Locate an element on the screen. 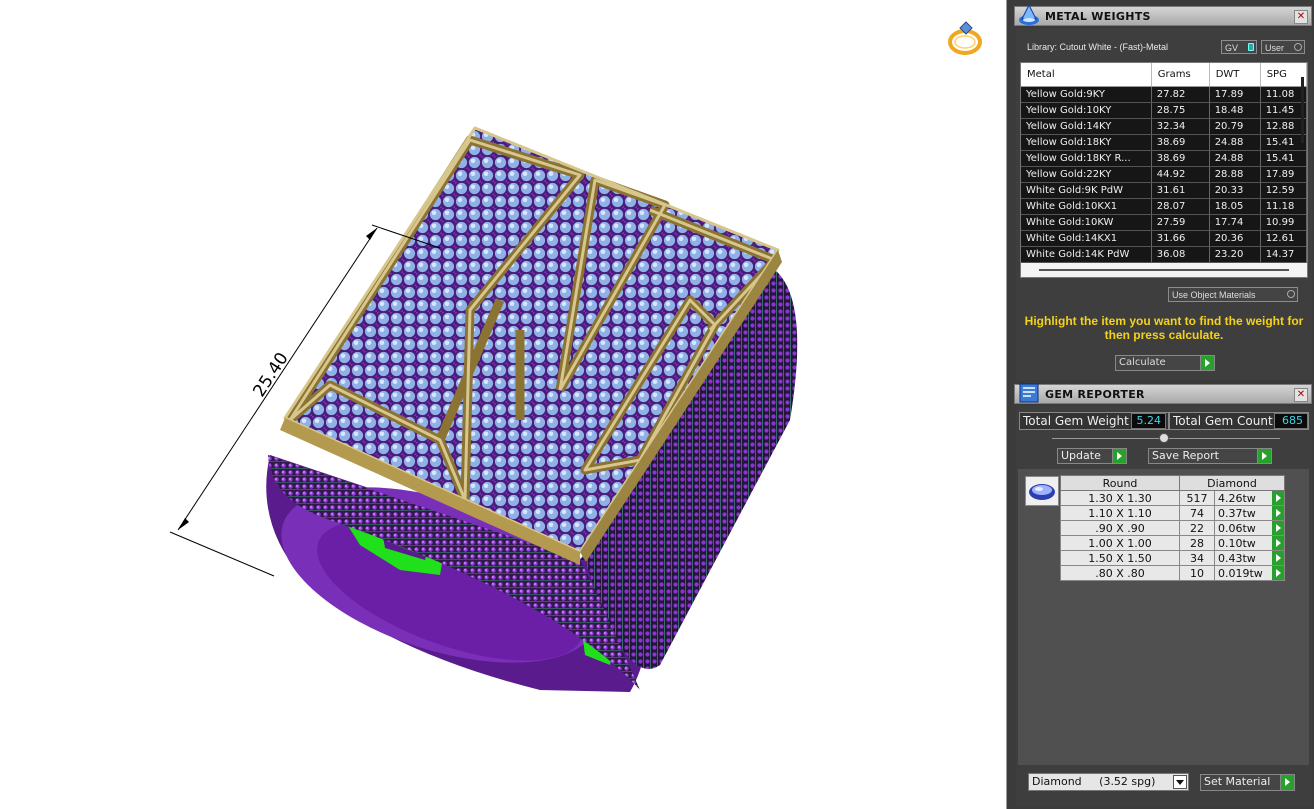 This screenshot has width=1314, height=809. metal-cell: 23.20 is located at coordinates (1235, 254).